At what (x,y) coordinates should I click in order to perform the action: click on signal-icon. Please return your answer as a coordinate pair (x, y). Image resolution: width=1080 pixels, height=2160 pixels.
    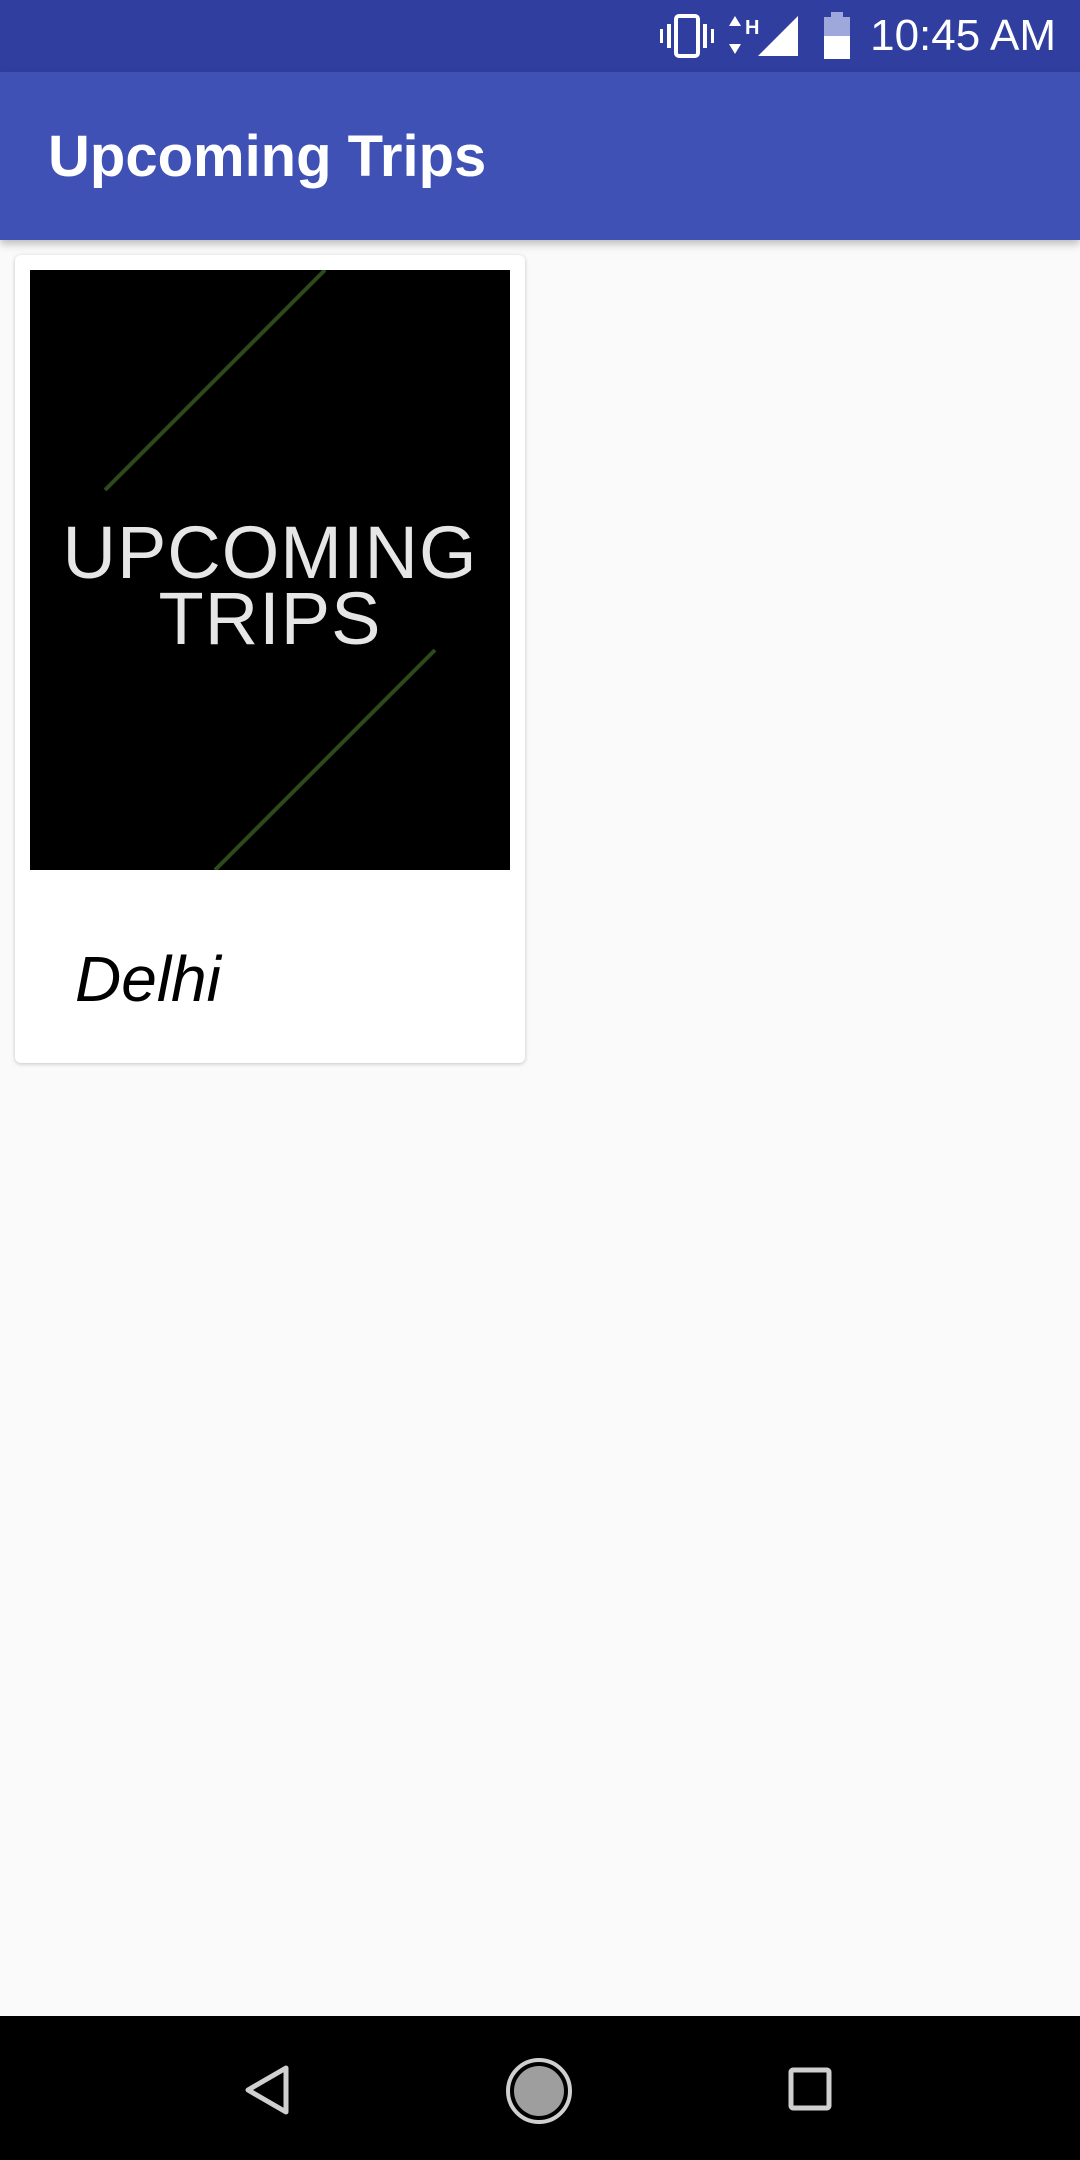
    Looking at the image, I should click on (778, 36).